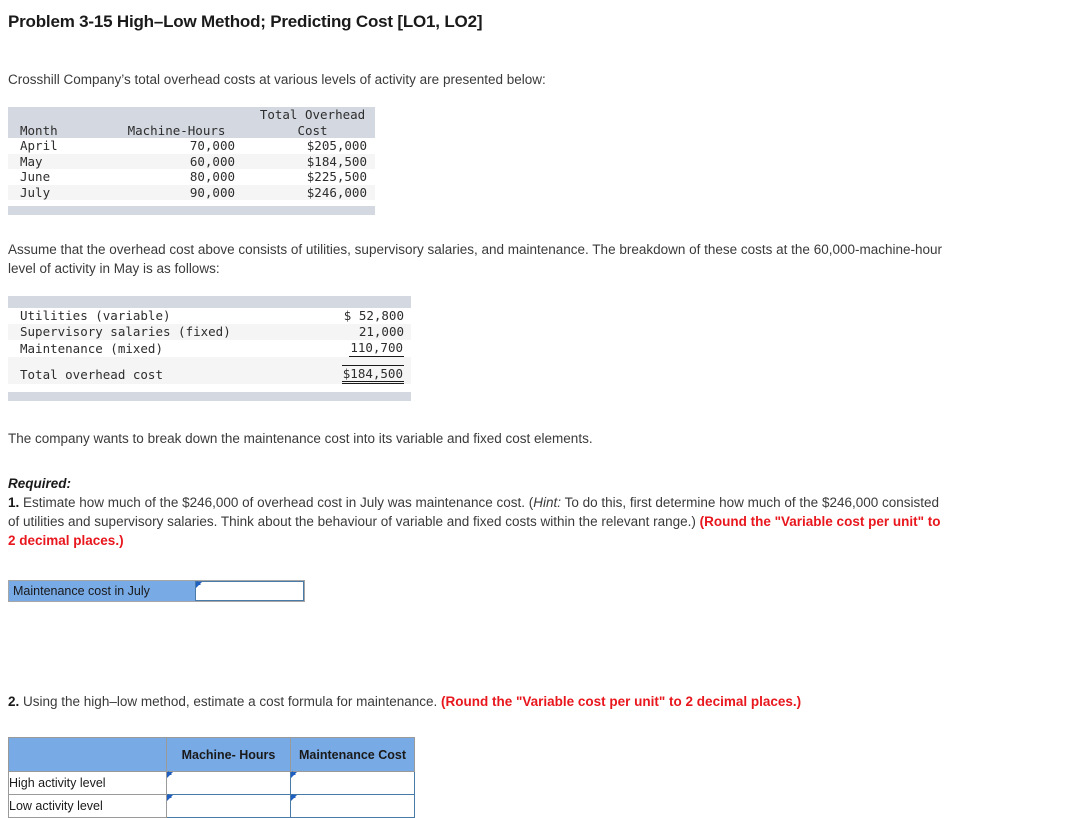 The width and height of the screenshot is (1072, 818). Describe the element at coordinates (209, 316) in the screenshot. I see `table-row: Utilities (variable) $ 52,800` at that location.